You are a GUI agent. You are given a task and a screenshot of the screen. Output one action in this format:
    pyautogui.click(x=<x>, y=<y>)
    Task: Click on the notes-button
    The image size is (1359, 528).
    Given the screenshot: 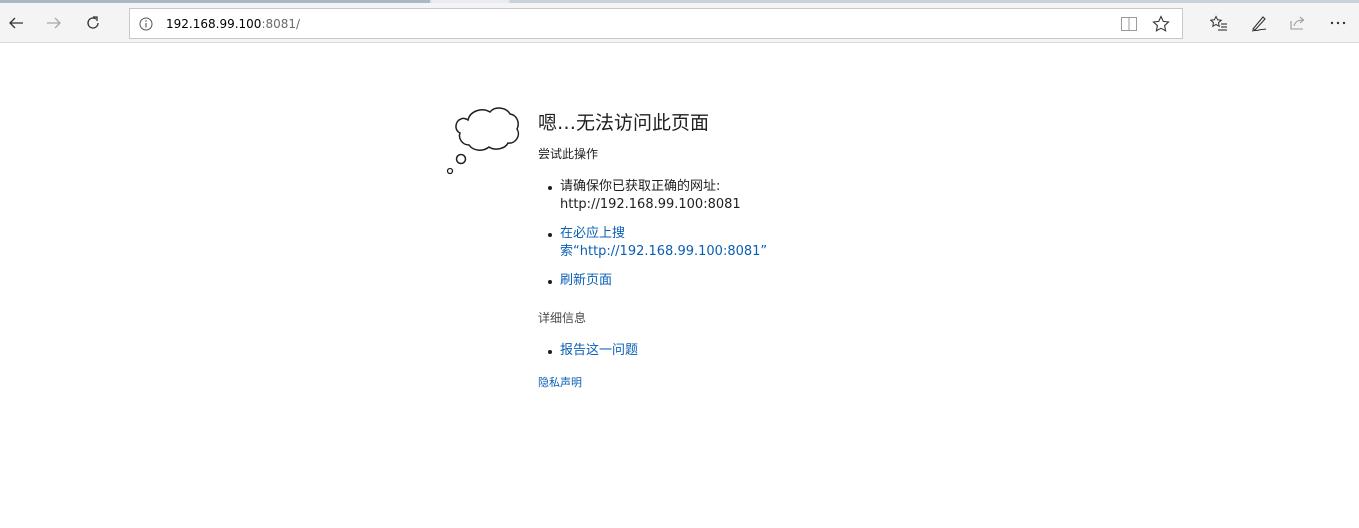 What is the action you would take?
    pyautogui.click(x=1259, y=23)
    